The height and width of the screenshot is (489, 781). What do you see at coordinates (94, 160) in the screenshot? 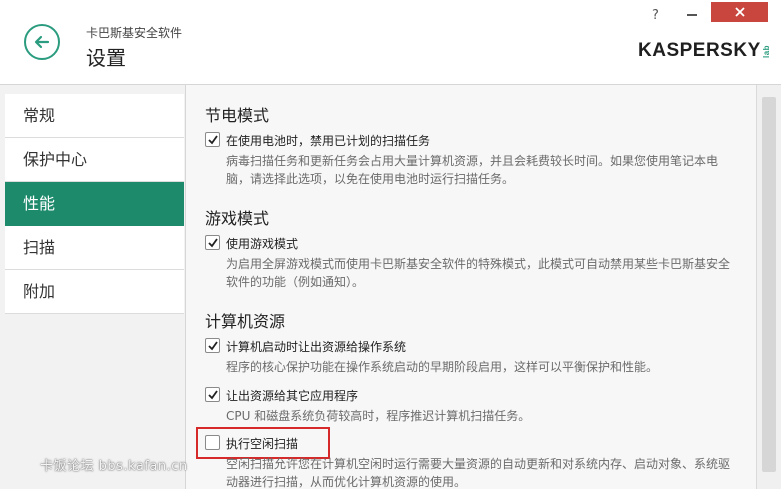
I see `sidebar-item-protection: 保护中心` at bounding box center [94, 160].